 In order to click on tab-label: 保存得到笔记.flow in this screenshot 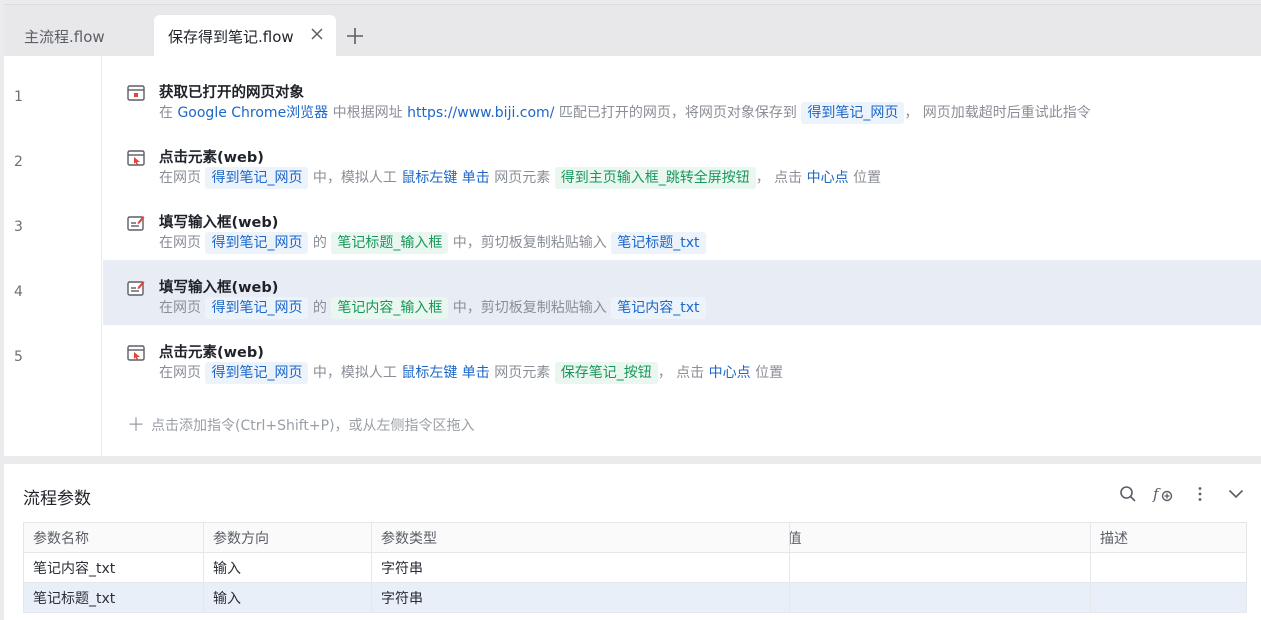, I will do `click(231, 36)`.